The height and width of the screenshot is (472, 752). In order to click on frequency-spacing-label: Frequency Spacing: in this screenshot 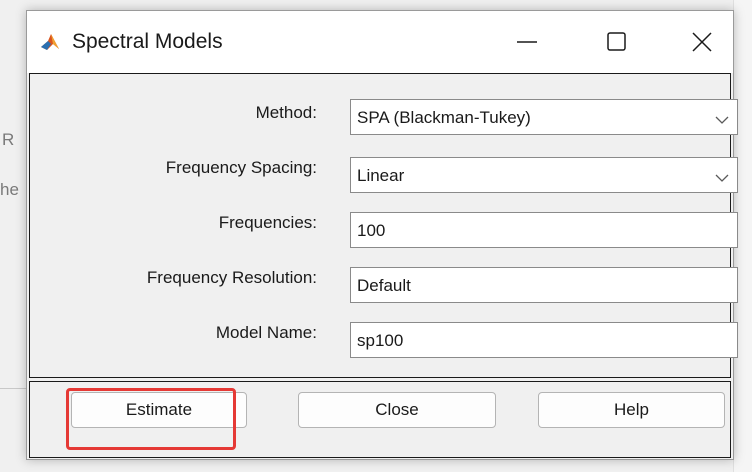, I will do `click(241, 167)`.